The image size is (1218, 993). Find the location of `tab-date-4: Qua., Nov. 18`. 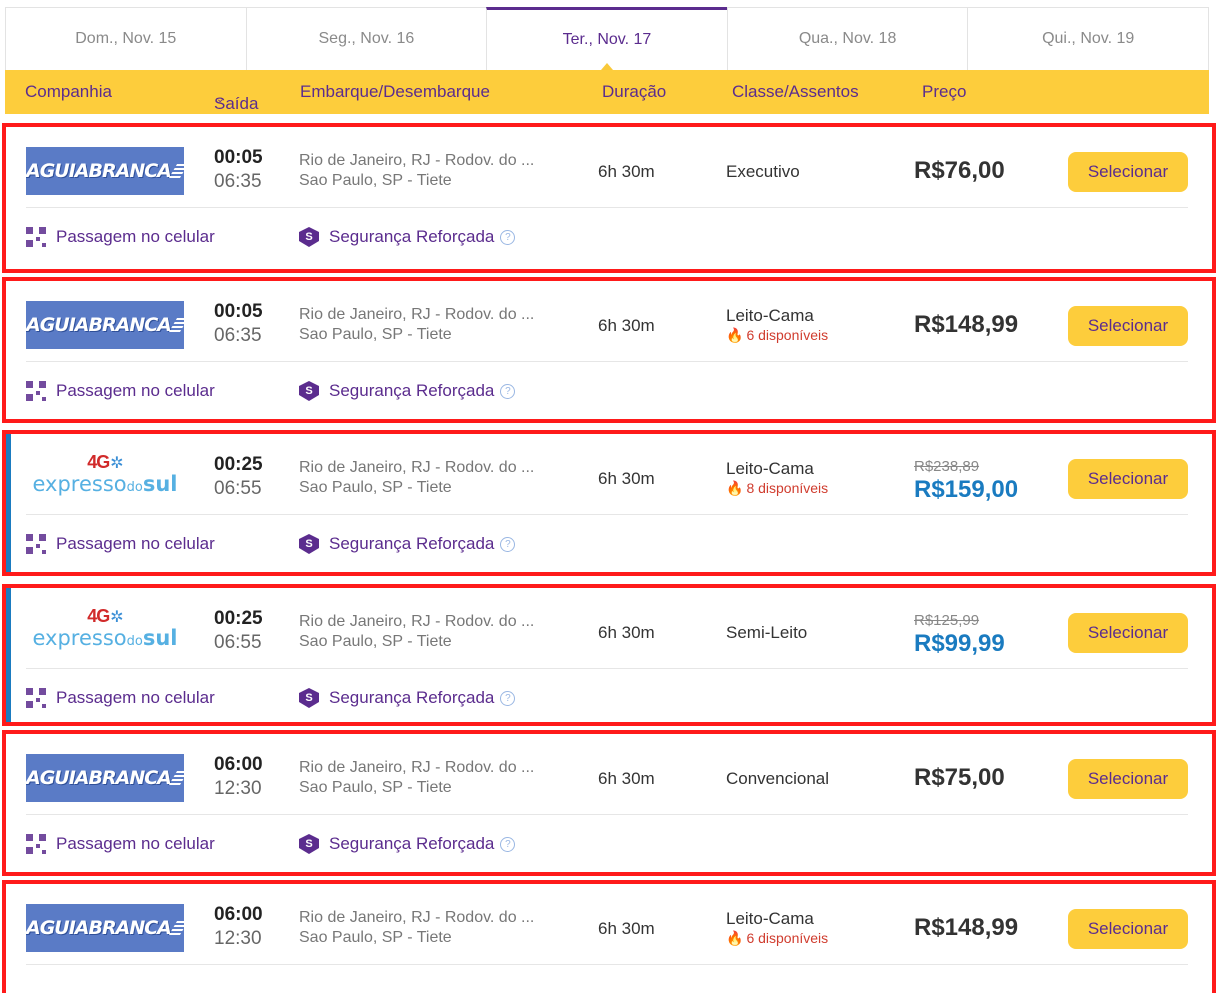

tab-date-4: Qua., Nov. 18 is located at coordinates (847, 38).